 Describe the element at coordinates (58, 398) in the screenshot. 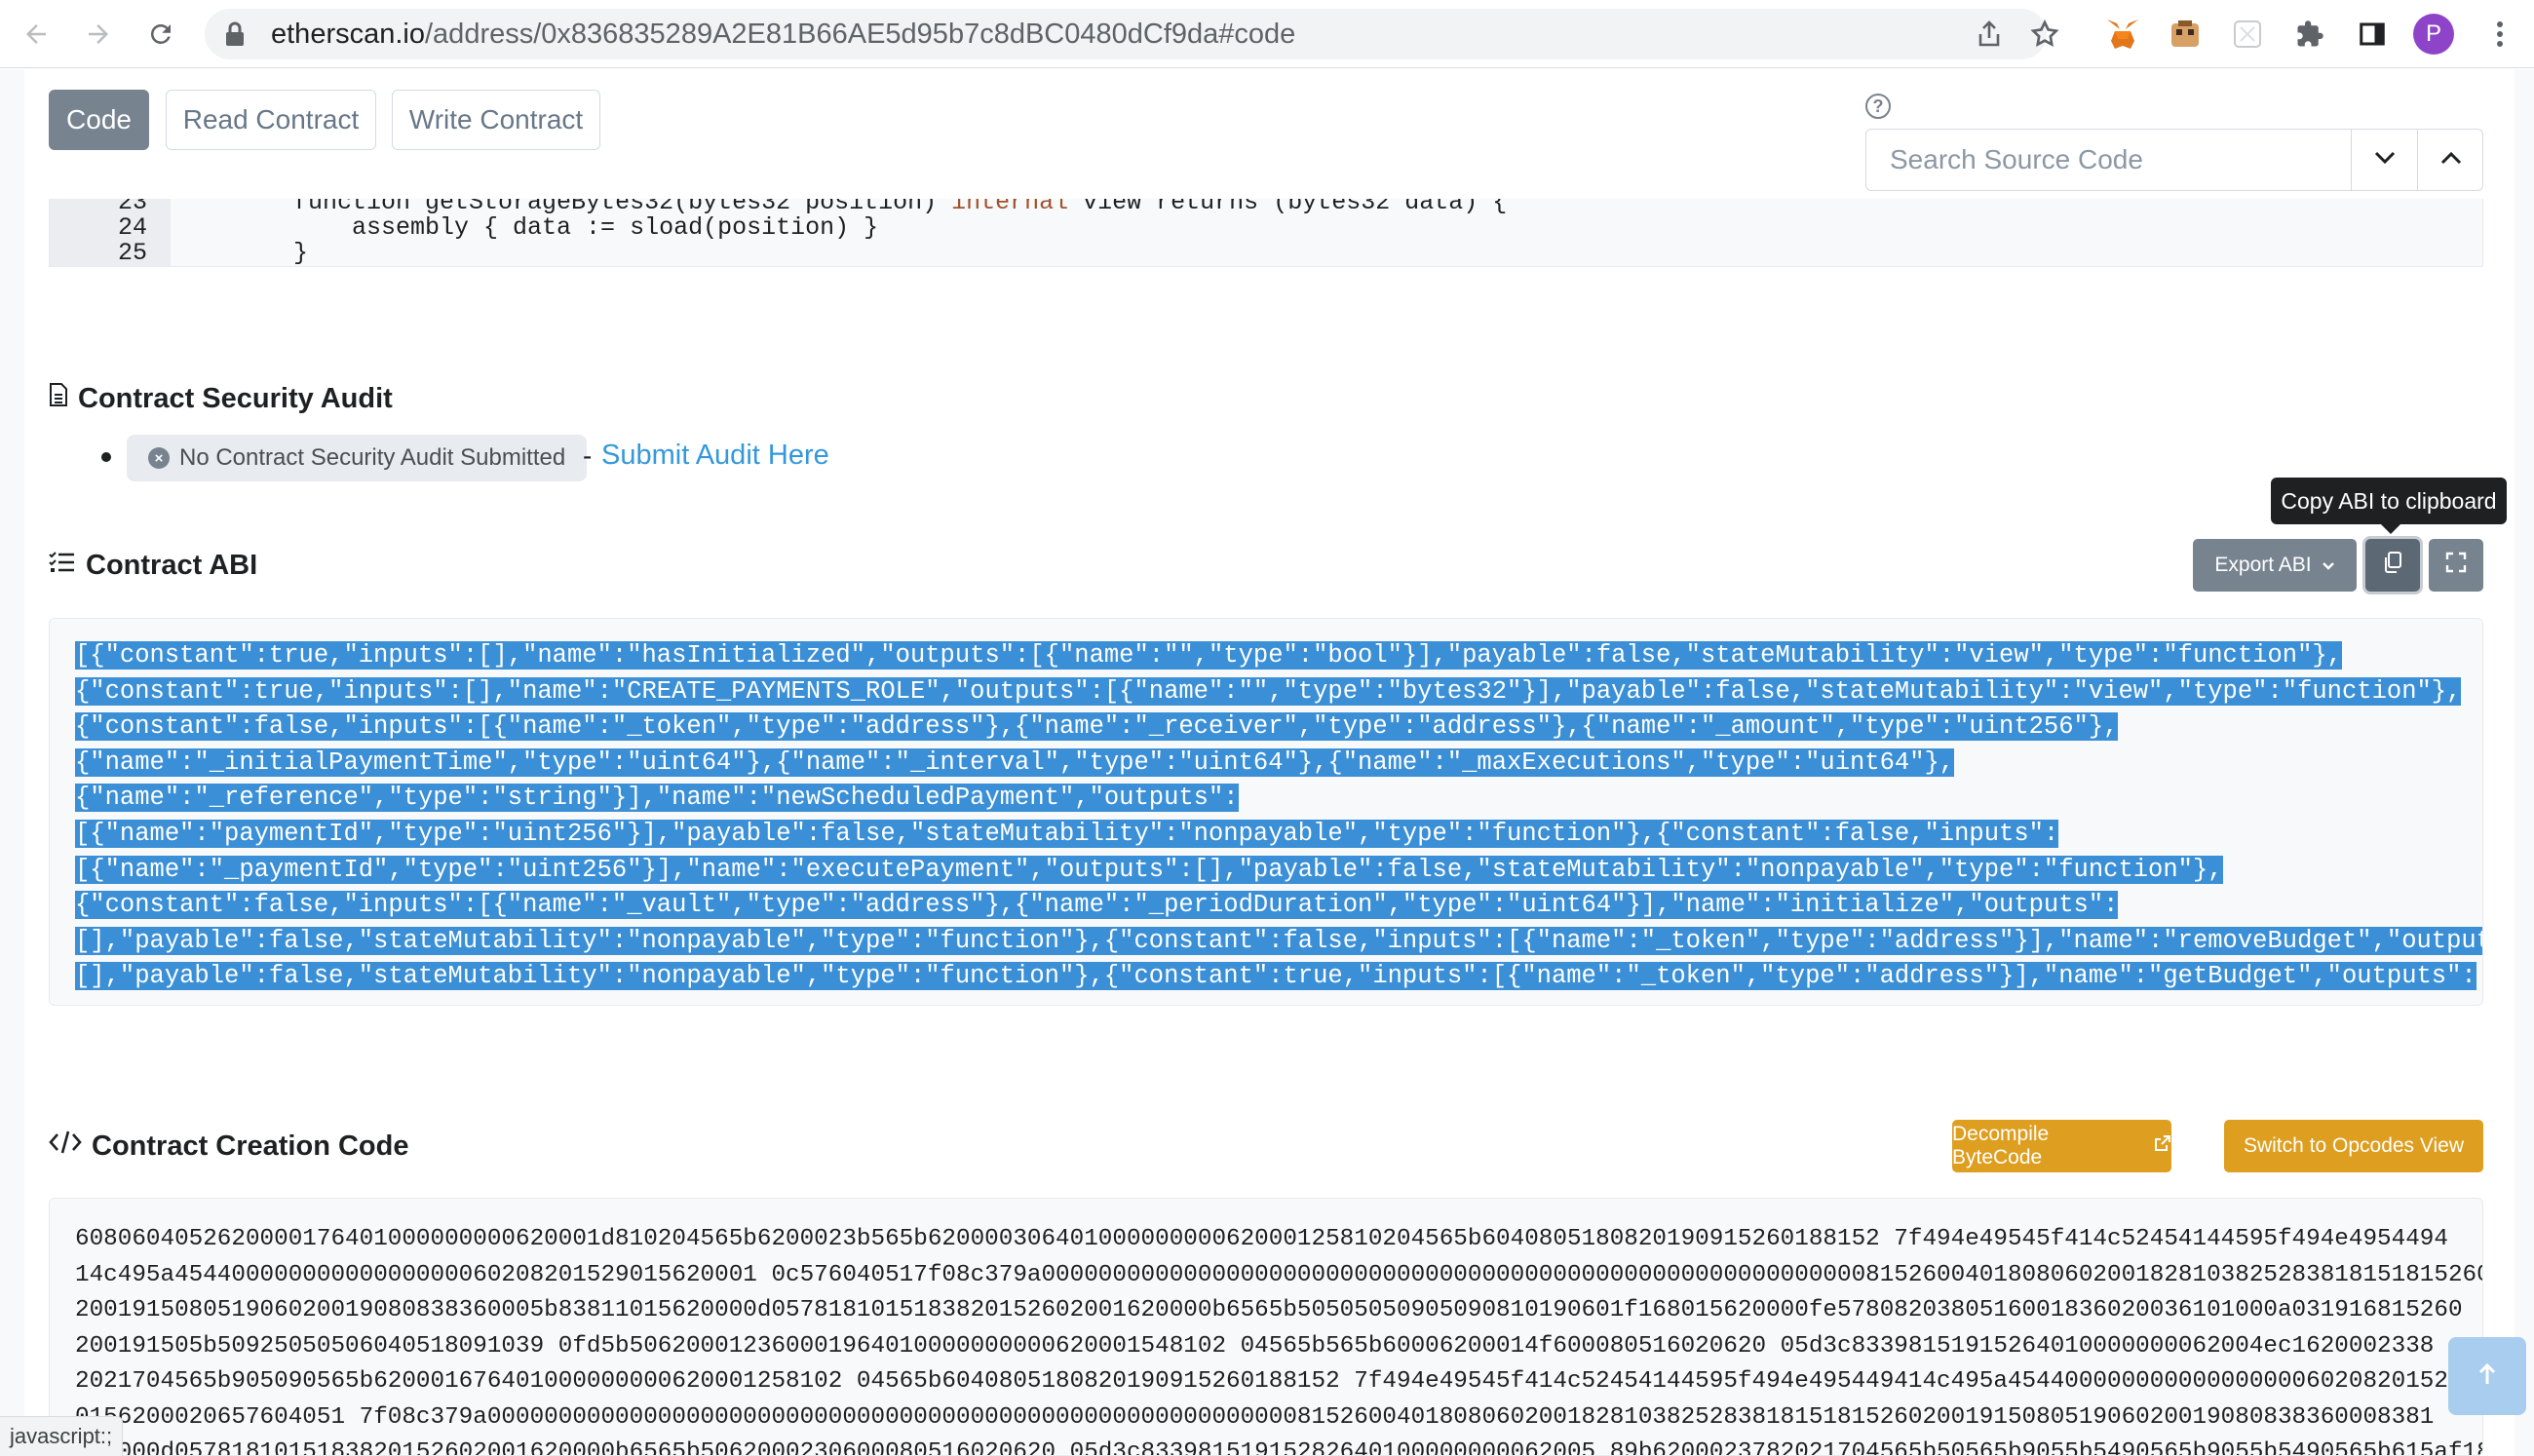

I see `document-icon` at that location.